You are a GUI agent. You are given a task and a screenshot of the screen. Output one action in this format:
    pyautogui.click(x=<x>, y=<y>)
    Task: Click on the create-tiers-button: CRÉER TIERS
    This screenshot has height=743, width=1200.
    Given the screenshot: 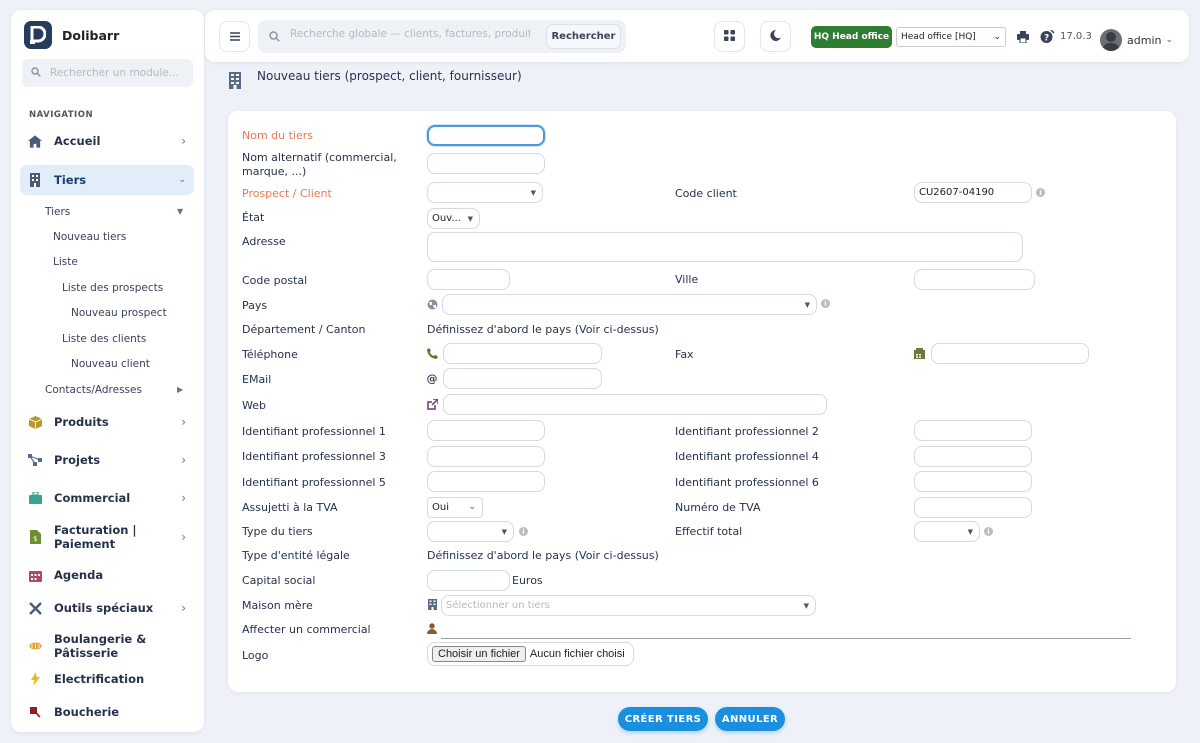 What is the action you would take?
    pyautogui.click(x=663, y=719)
    